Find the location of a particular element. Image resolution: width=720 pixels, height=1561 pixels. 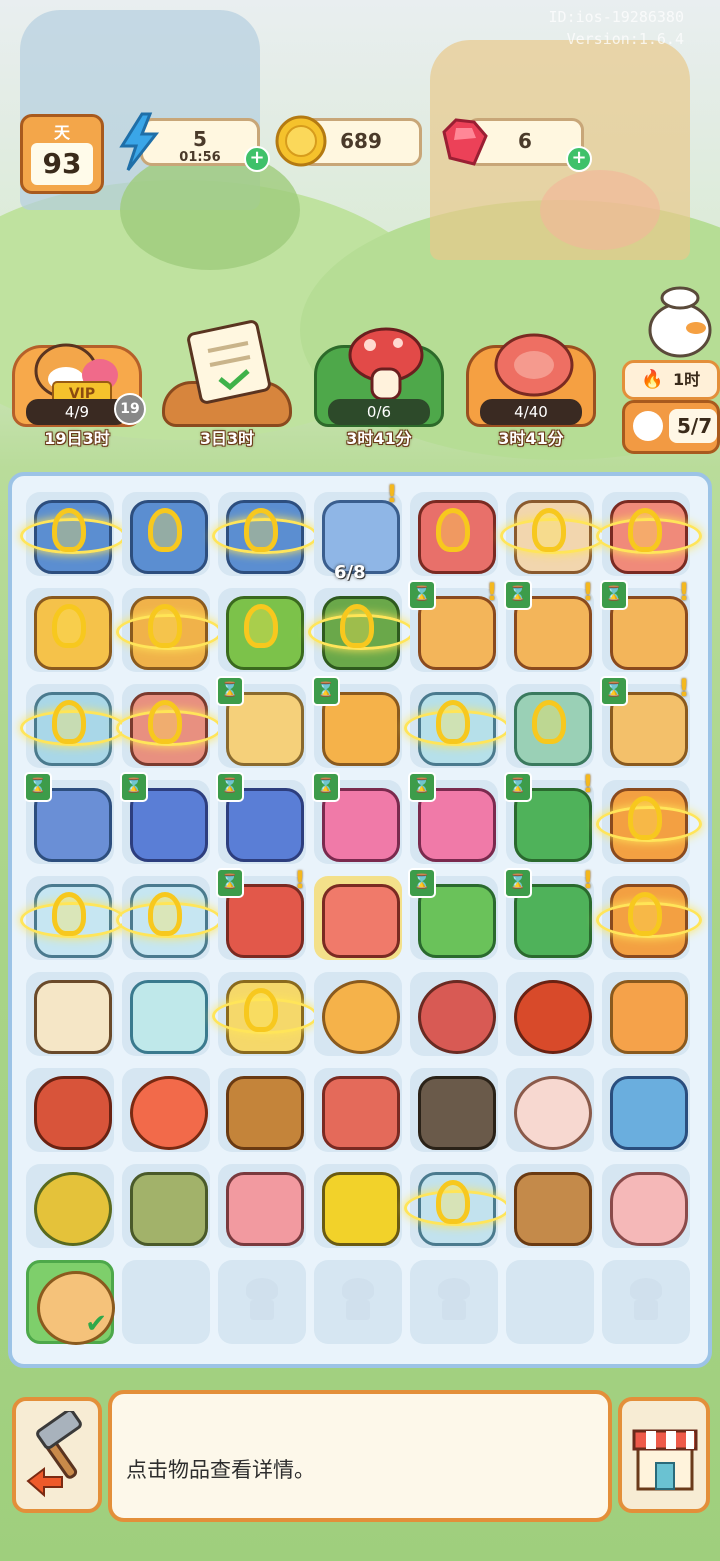

add-energy-button: + is located at coordinates (257, 159).